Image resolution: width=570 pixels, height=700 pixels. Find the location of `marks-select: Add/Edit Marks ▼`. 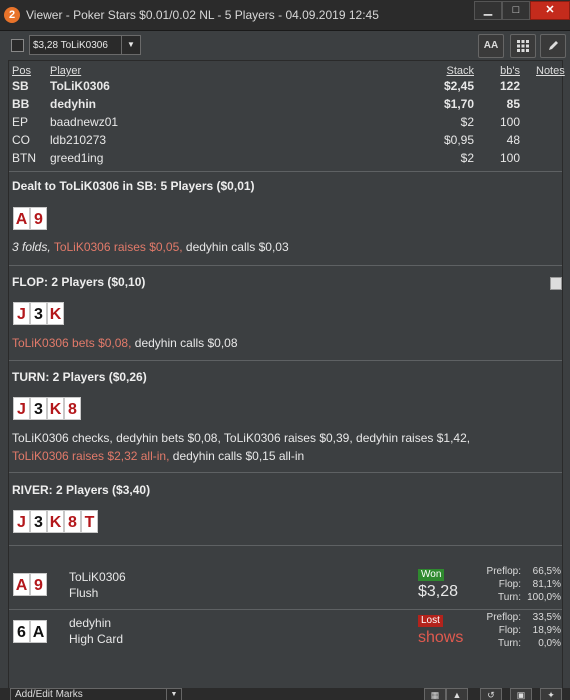

marks-select: Add/Edit Marks ▼ is located at coordinates (96, 694).